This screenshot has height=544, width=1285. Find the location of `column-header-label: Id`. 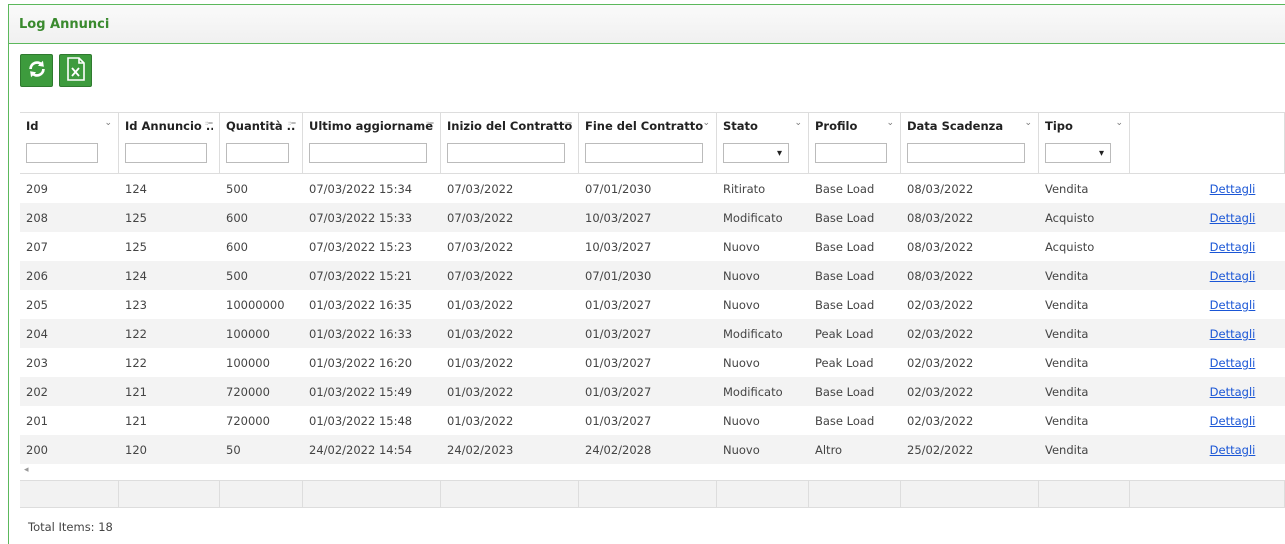

column-header-label: Id is located at coordinates (32, 126).